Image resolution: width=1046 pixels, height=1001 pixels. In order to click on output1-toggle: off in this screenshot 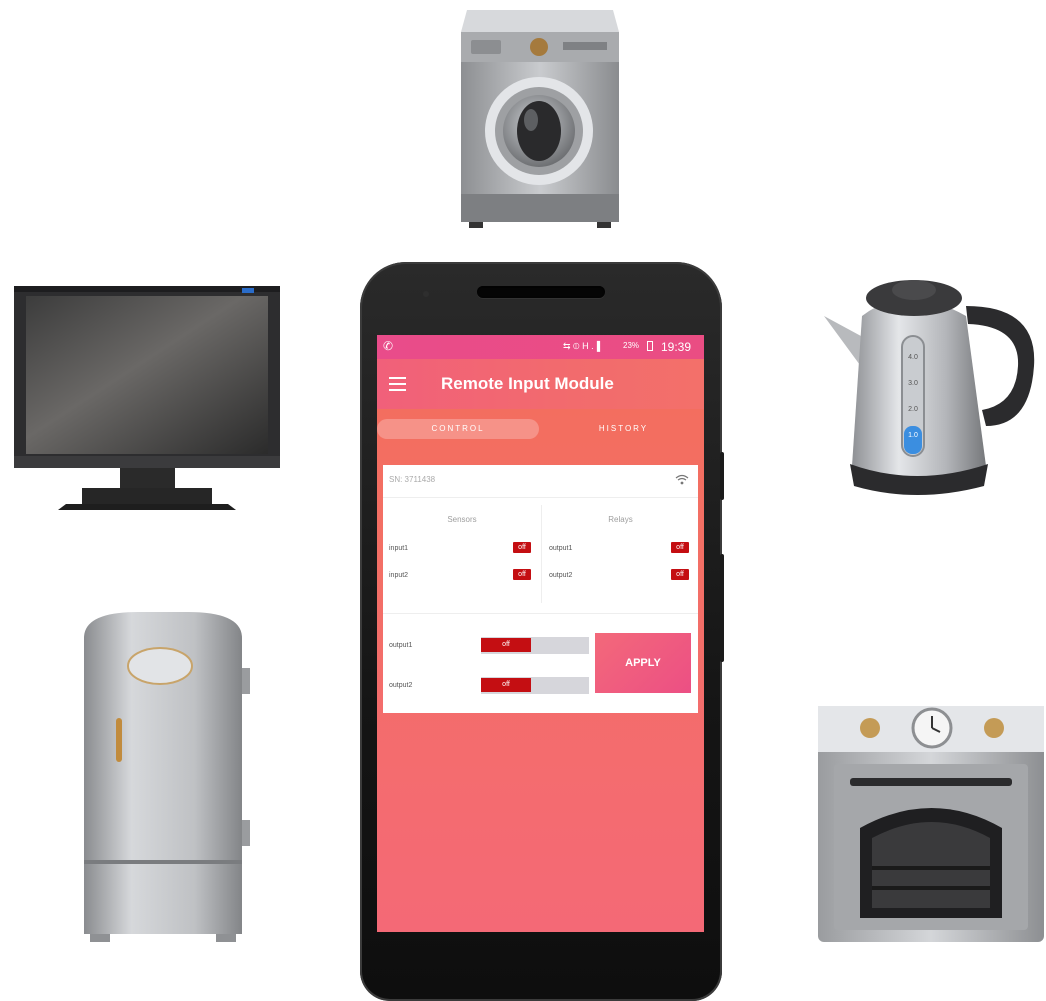, I will do `click(535, 645)`.